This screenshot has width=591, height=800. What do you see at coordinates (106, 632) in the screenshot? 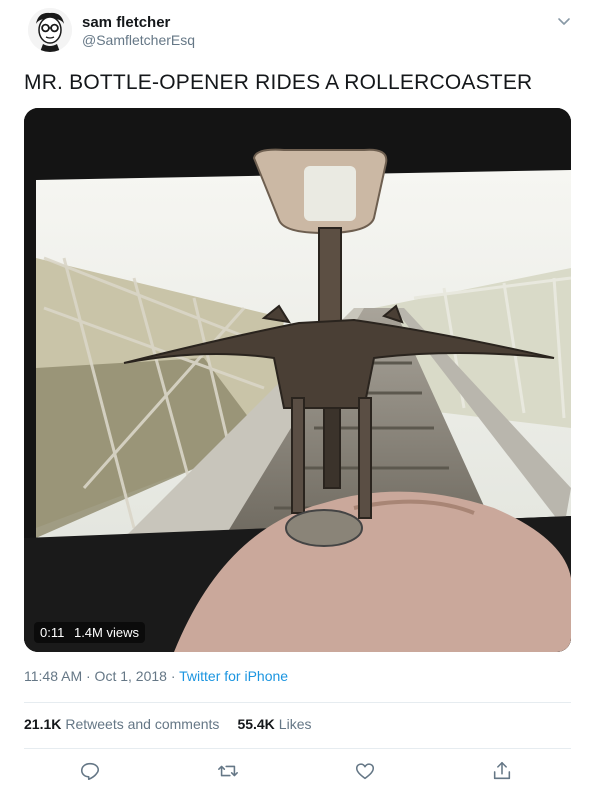
I see `video-views: 1.4M views` at bounding box center [106, 632].